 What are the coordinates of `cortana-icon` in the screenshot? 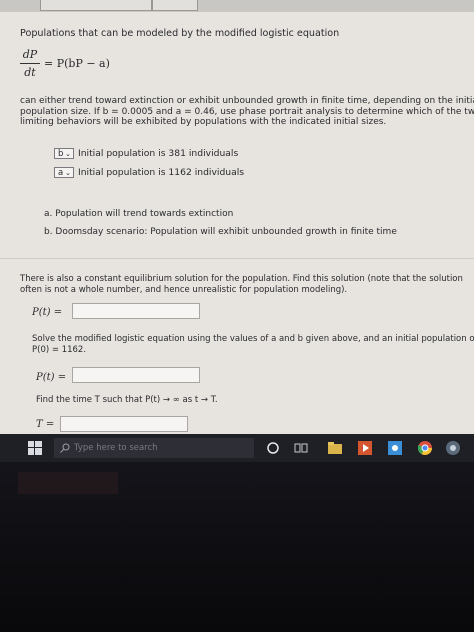 It's located at (273, 448).